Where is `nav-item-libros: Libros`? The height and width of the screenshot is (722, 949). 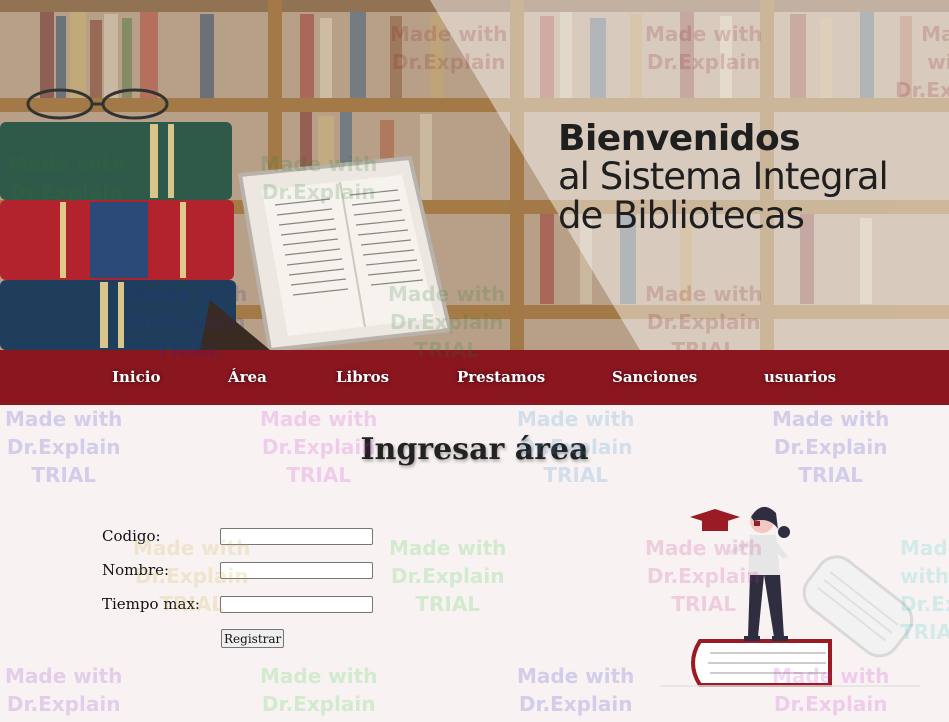 nav-item-libros: Libros is located at coordinates (362, 377).